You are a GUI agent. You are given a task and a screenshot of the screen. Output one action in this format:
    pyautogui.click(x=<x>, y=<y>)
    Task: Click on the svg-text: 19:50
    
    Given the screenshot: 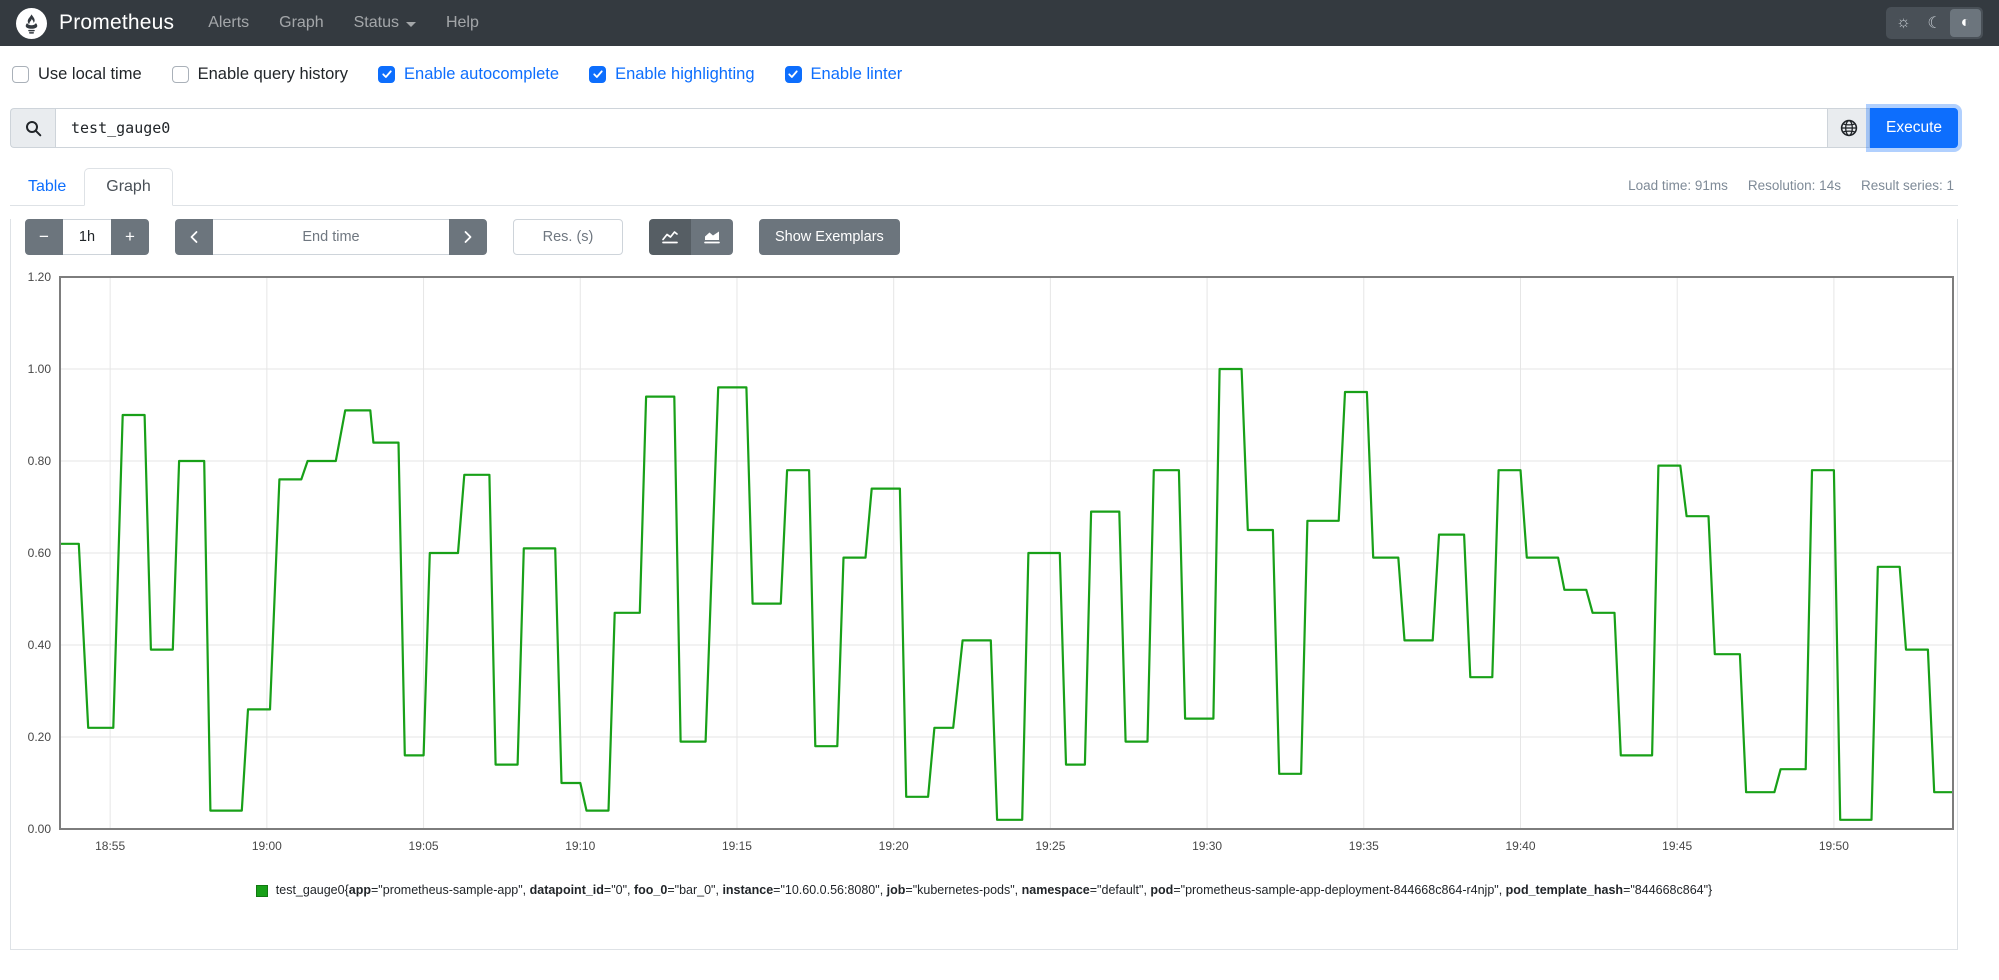 What is the action you would take?
    pyautogui.click(x=1834, y=846)
    